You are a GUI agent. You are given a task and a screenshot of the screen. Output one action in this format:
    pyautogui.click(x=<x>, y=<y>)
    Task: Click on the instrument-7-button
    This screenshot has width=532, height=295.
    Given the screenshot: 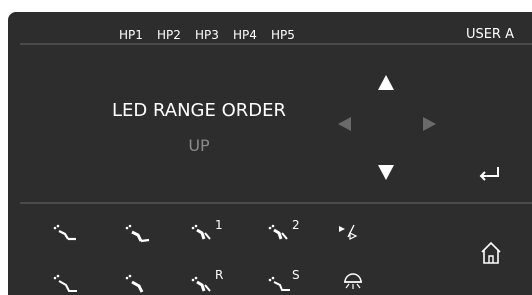 What is the action you would take?
    pyautogui.click(x=203, y=281)
    